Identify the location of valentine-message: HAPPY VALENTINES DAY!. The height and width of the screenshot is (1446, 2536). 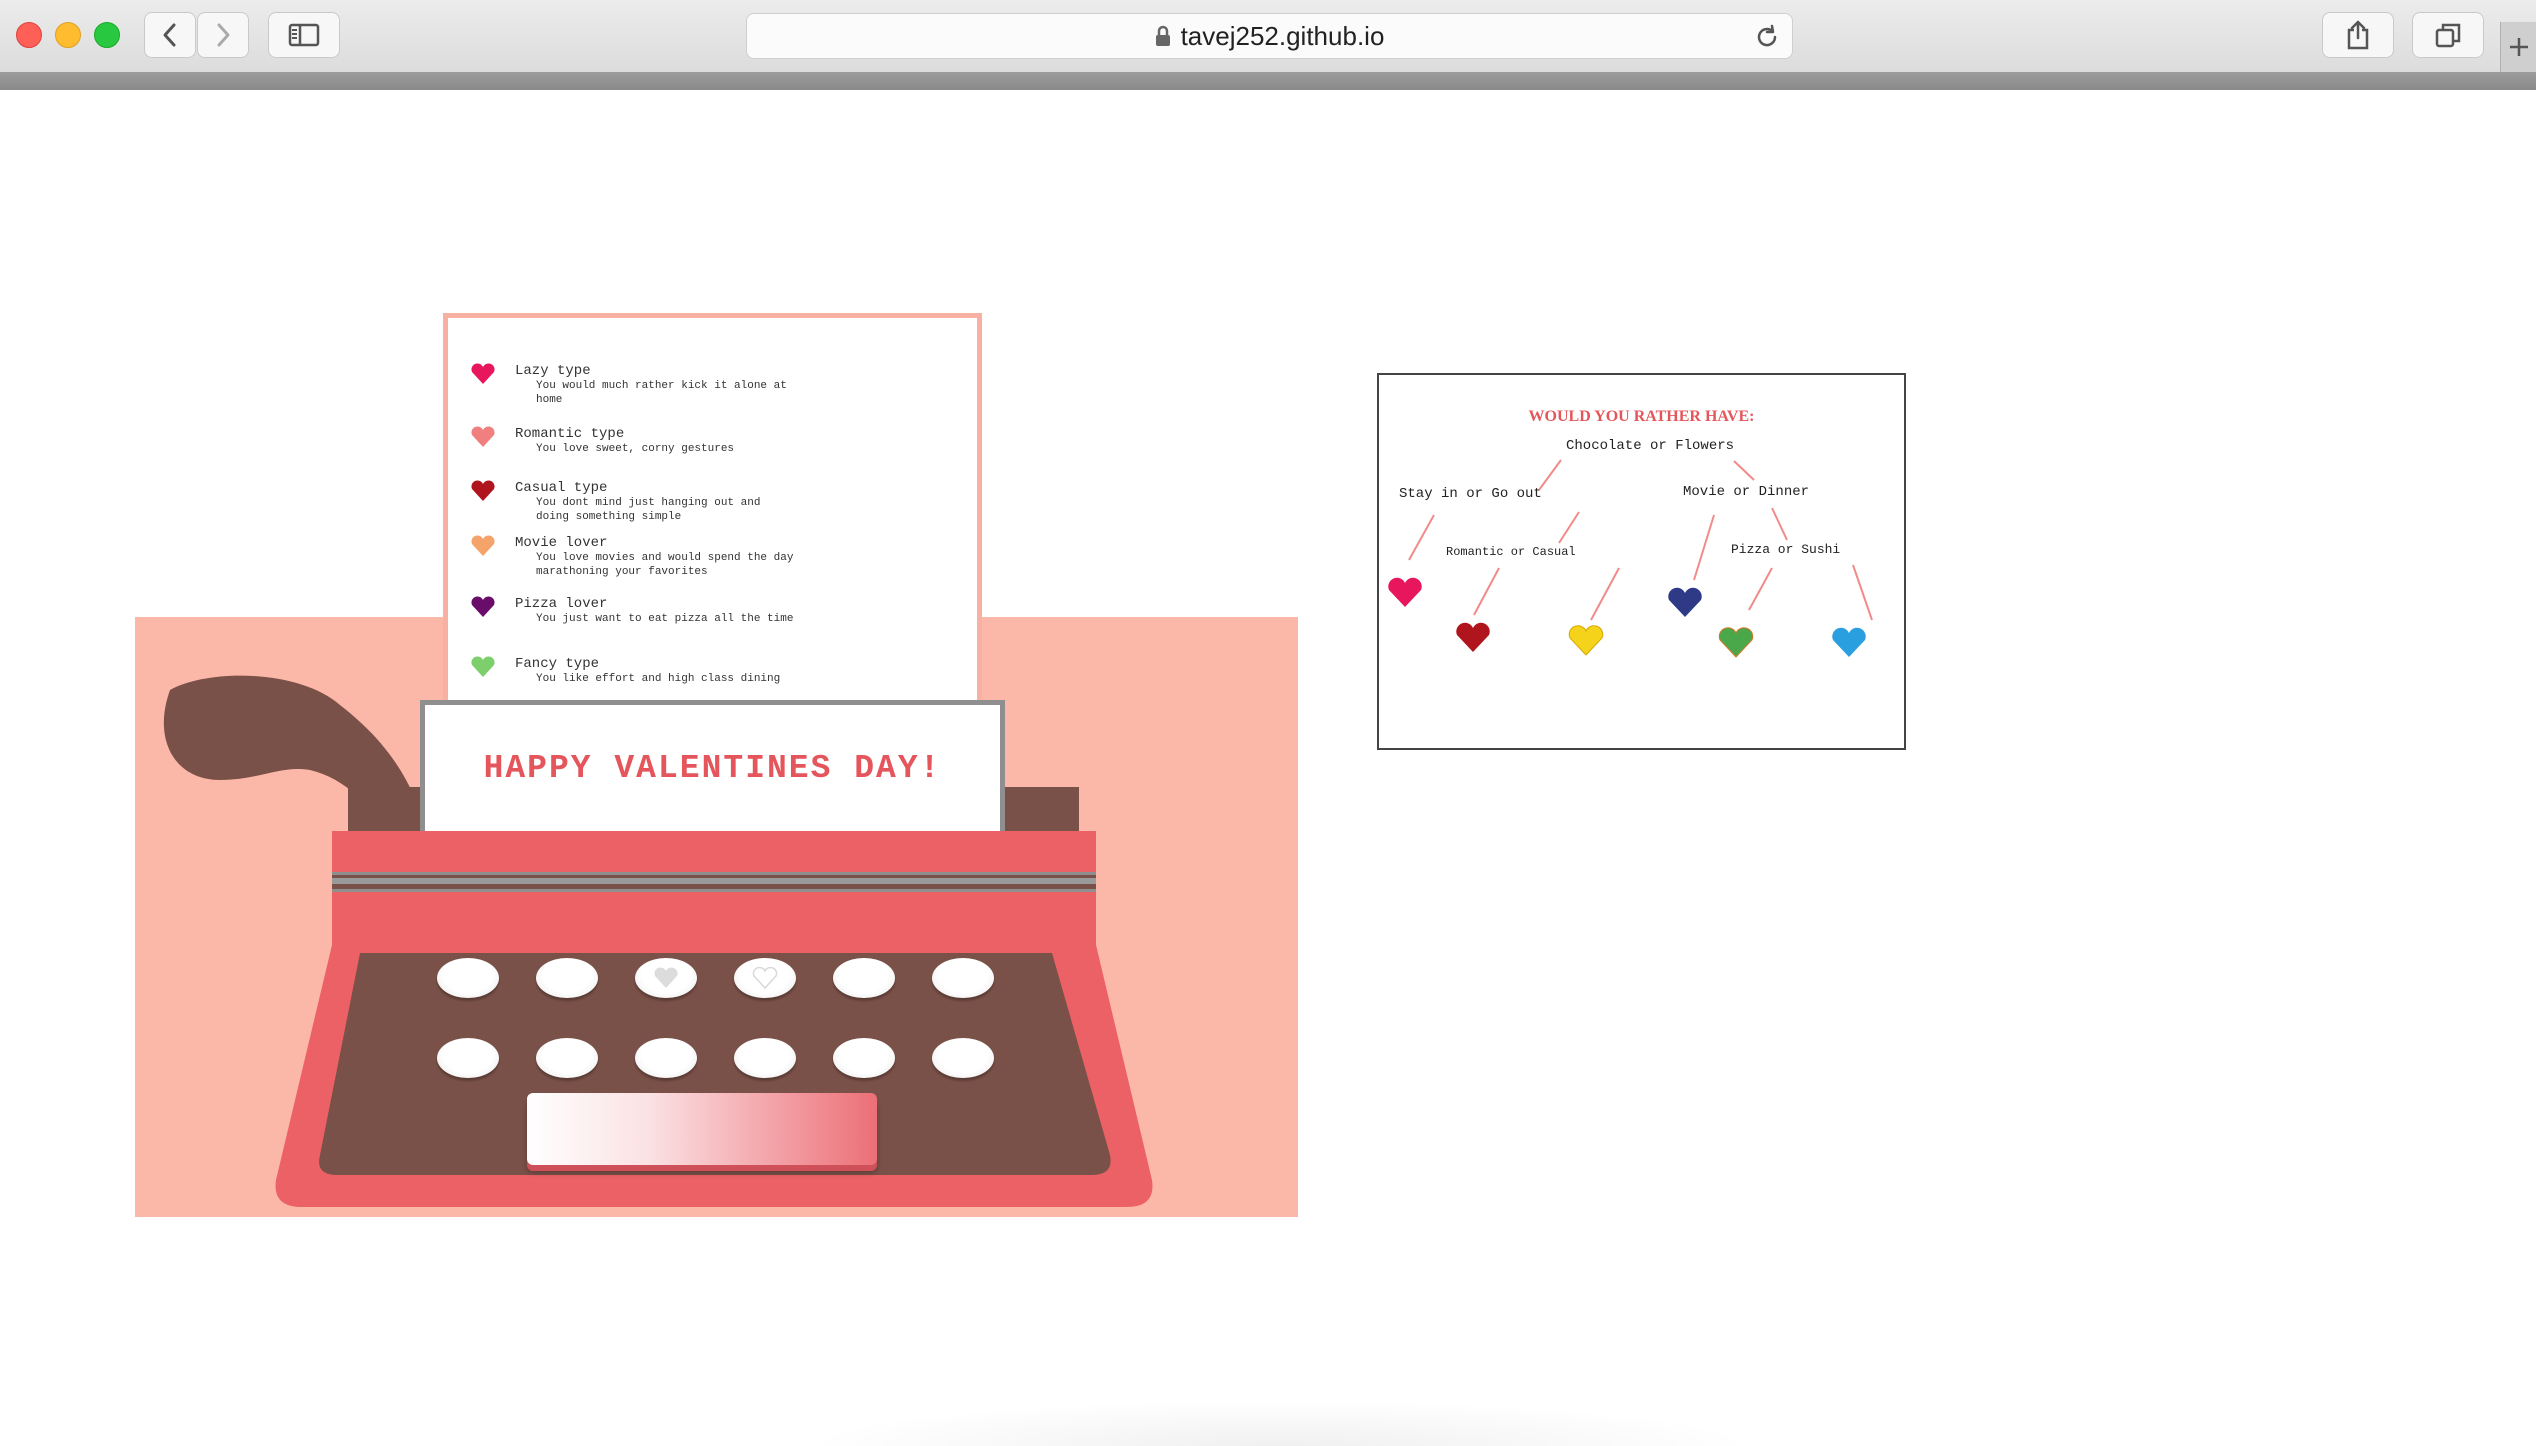
(712, 768).